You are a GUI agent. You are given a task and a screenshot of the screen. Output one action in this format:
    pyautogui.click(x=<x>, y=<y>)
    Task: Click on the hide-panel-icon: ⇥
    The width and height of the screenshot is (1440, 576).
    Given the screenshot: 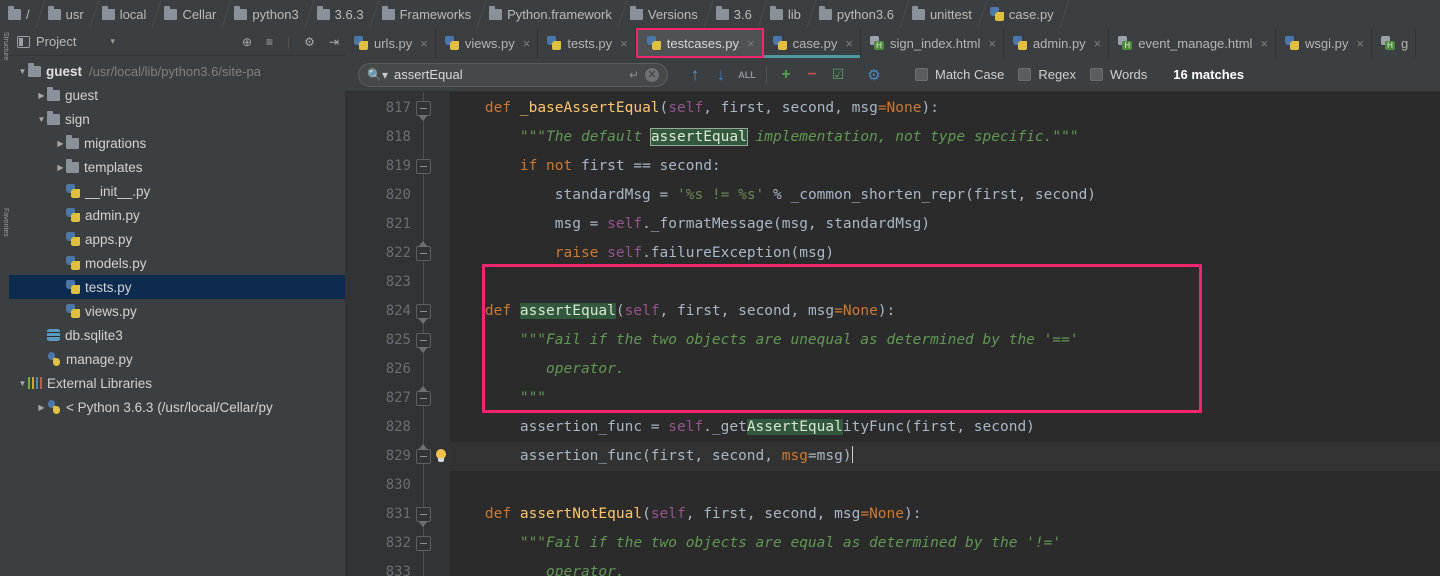 What is the action you would take?
    pyautogui.click(x=334, y=42)
    